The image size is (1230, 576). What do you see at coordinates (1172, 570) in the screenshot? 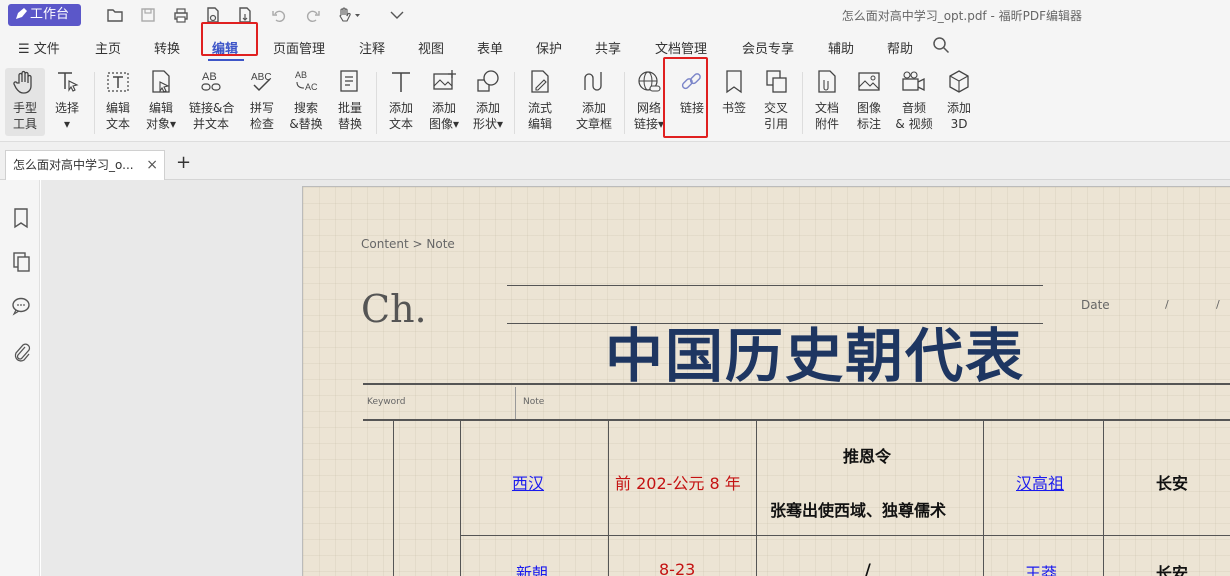
I see `capital-cell: 长安` at bounding box center [1172, 570].